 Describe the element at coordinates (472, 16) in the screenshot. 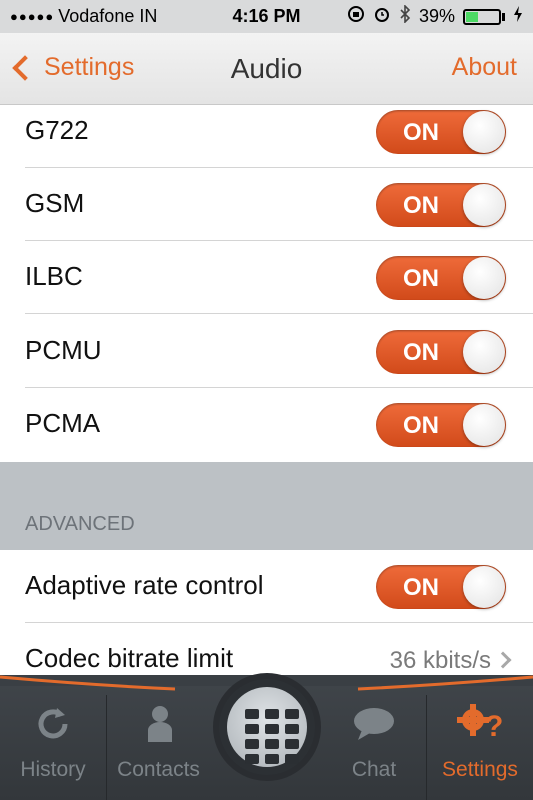

I see `battery-level` at that location.